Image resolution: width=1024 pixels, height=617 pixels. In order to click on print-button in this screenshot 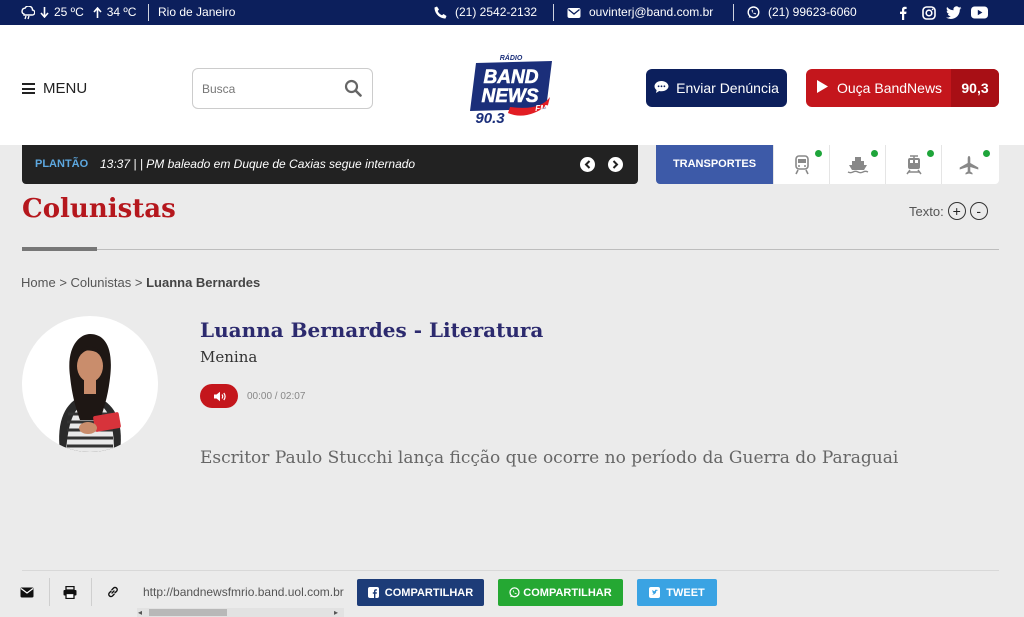, I will do `click(70, 592)`.